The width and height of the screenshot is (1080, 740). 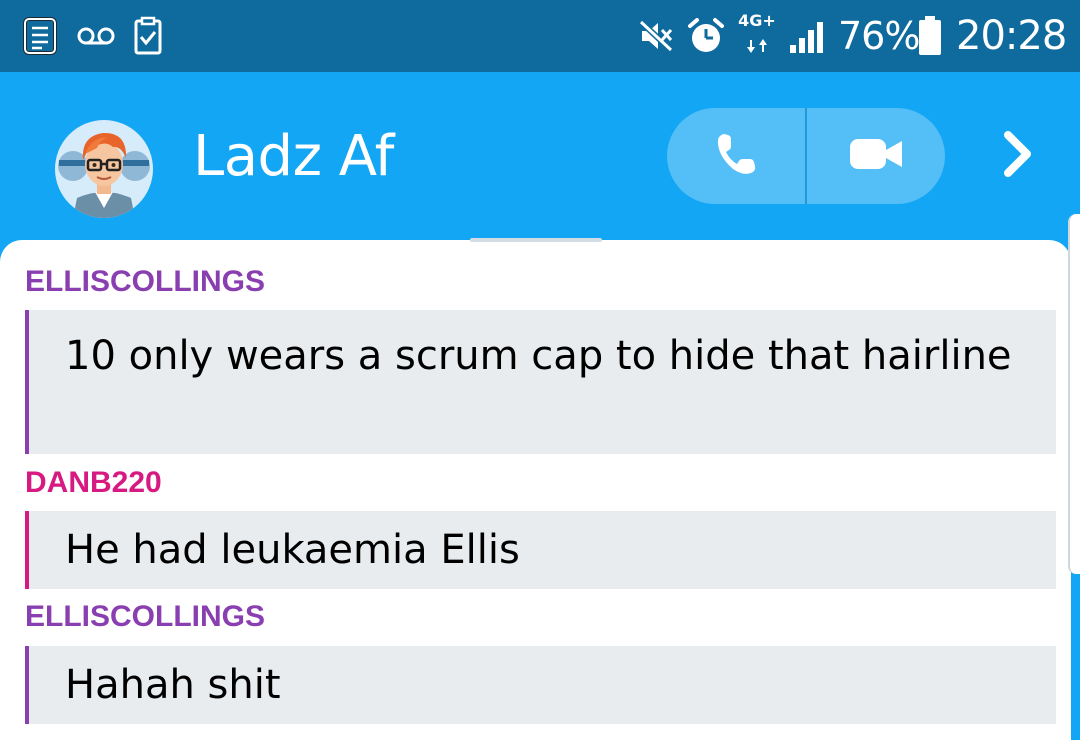 What do you see at coordinates (93, 482) in the screenshot?
I see `message-sender: DANB220` at bounding box center [93, 482].